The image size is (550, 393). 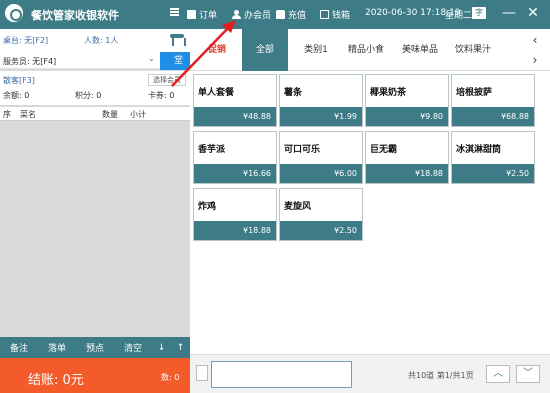 What do you see at coordinates (110, 114) in the screenshot?
I see `col-quantity: 数量` at bounding box center [110, 114].